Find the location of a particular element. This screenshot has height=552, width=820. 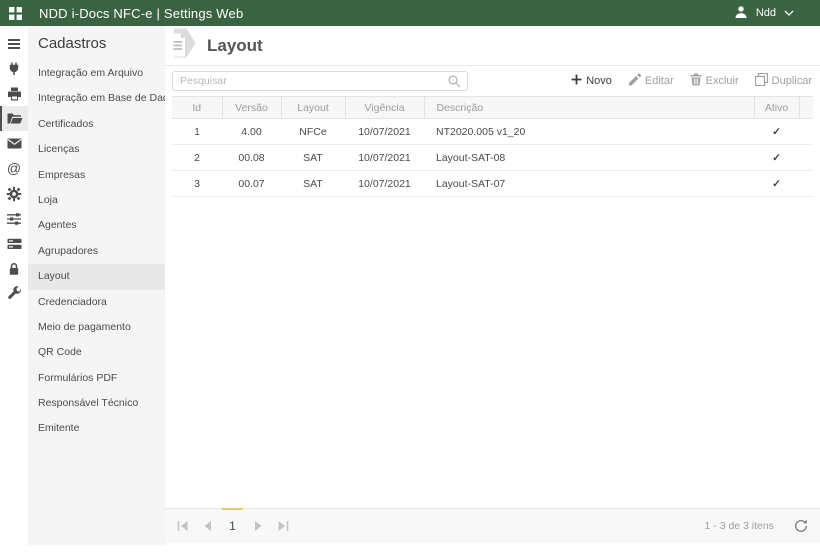

edit-button: Editar is located at coordinates (651, 81).